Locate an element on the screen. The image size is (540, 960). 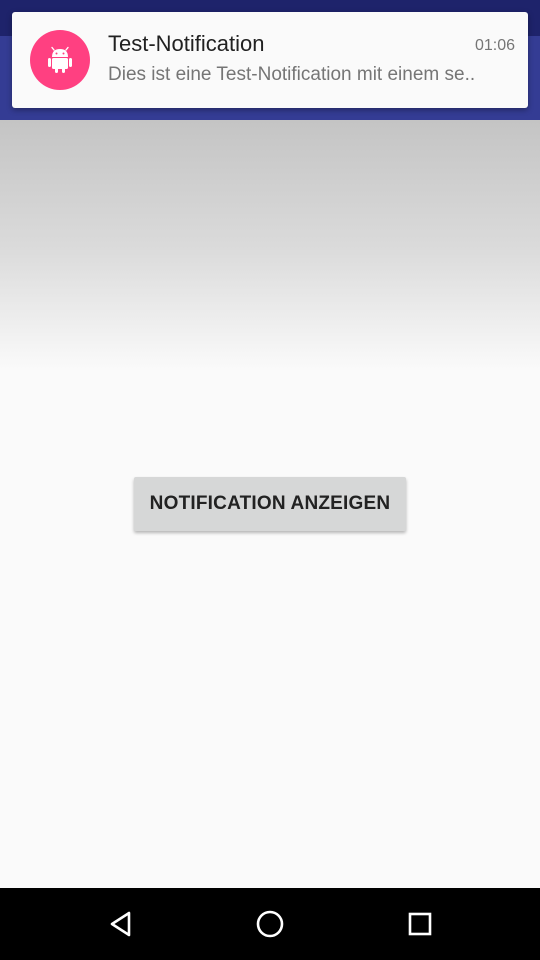
back-icon is located at coordinates (120, 924).